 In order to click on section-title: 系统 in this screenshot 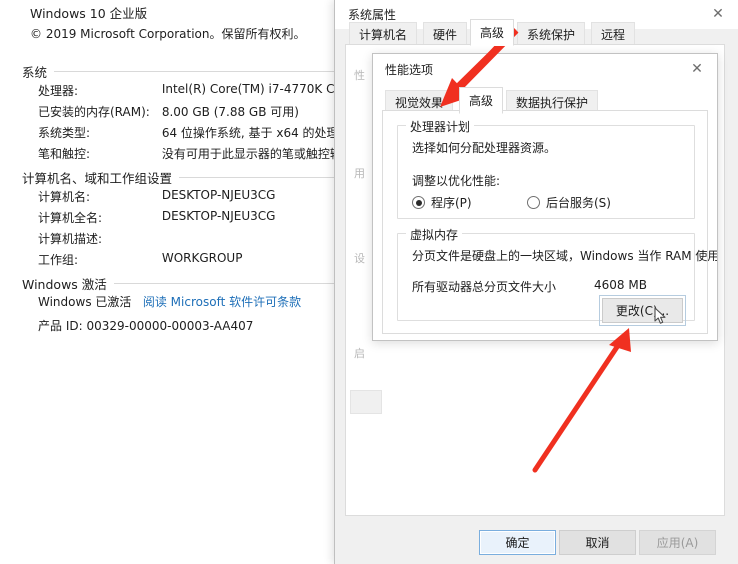, I will do `click(35, 72)`.